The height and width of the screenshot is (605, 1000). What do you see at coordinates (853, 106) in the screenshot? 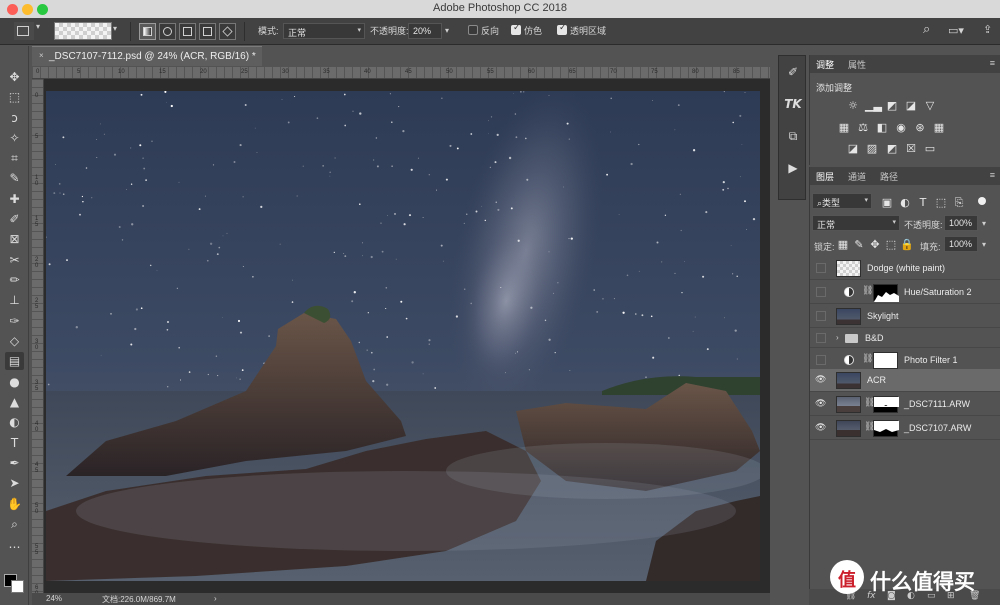
I see `brightness-contrast-icon: ☼` at bounding box center [853, 106].